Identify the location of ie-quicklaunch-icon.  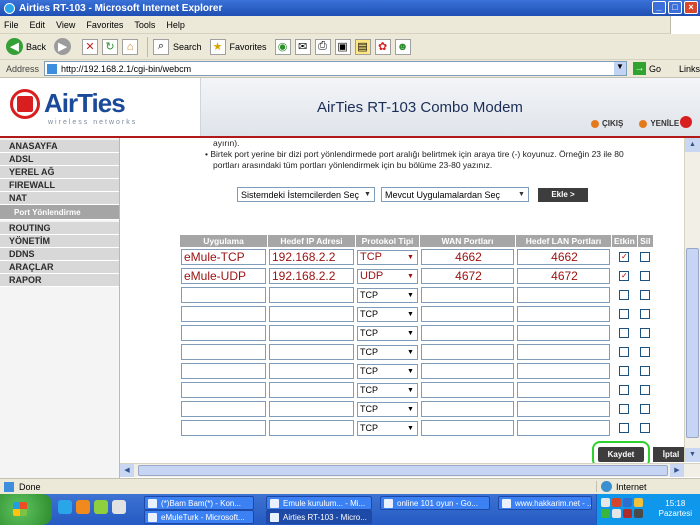
(65, 507).